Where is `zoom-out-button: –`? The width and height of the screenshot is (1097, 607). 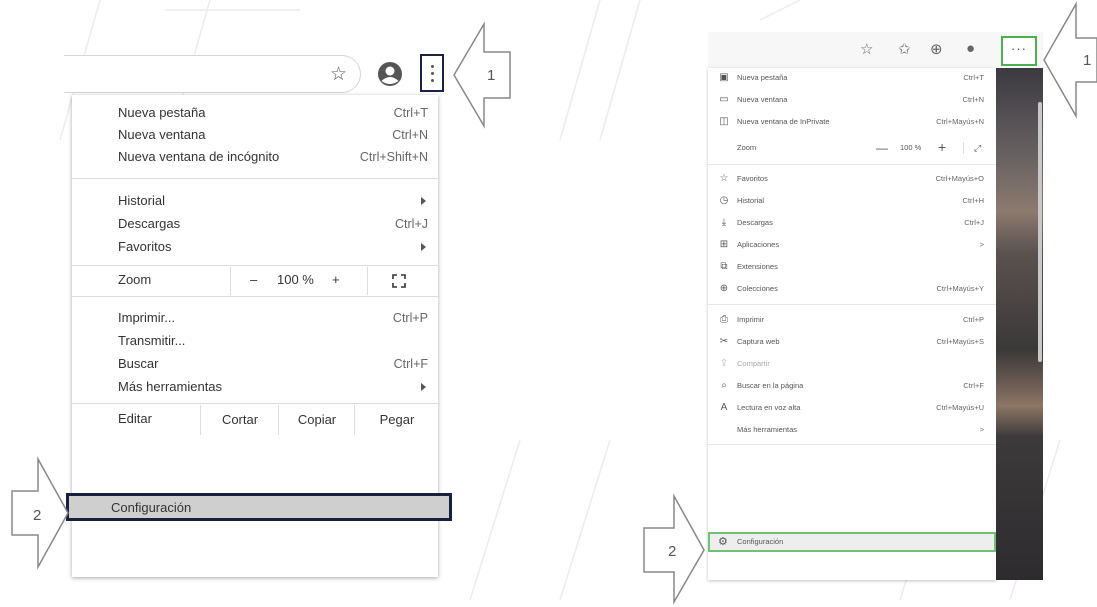
zoom-out-button: – is located at coordinates (253, 279).